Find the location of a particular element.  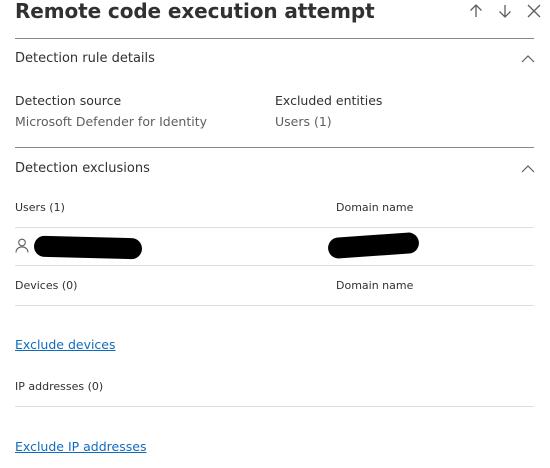

person-icon is located at coordinates (22, 245).